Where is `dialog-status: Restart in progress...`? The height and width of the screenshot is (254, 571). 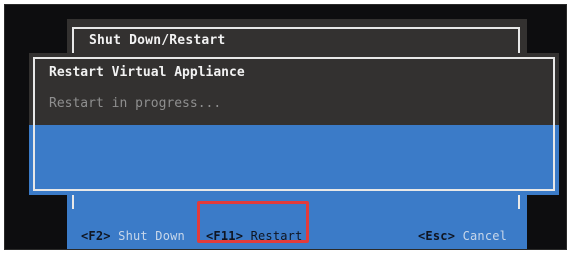
dialog-status: Restart in progress... is located at coordinates (135, 103).